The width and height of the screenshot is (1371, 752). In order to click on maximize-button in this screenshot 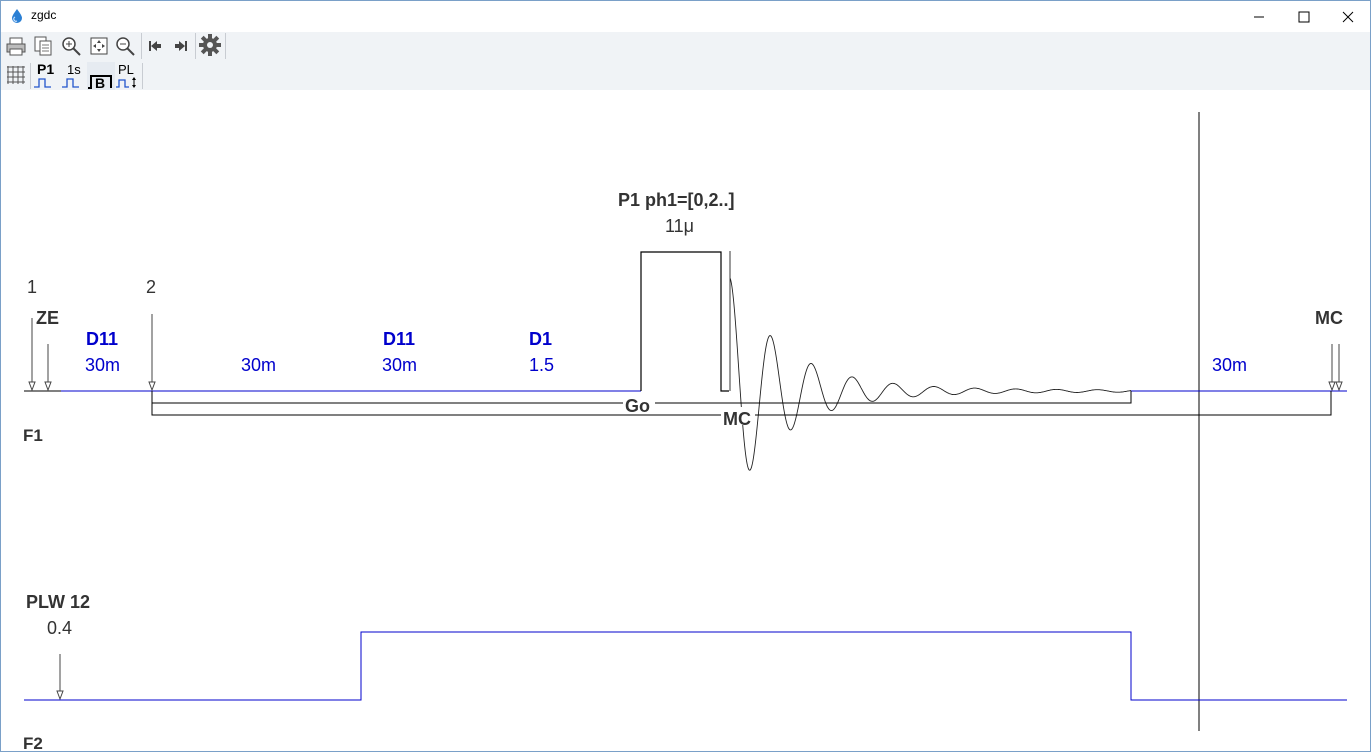, I will do `click(1304, 16)`.